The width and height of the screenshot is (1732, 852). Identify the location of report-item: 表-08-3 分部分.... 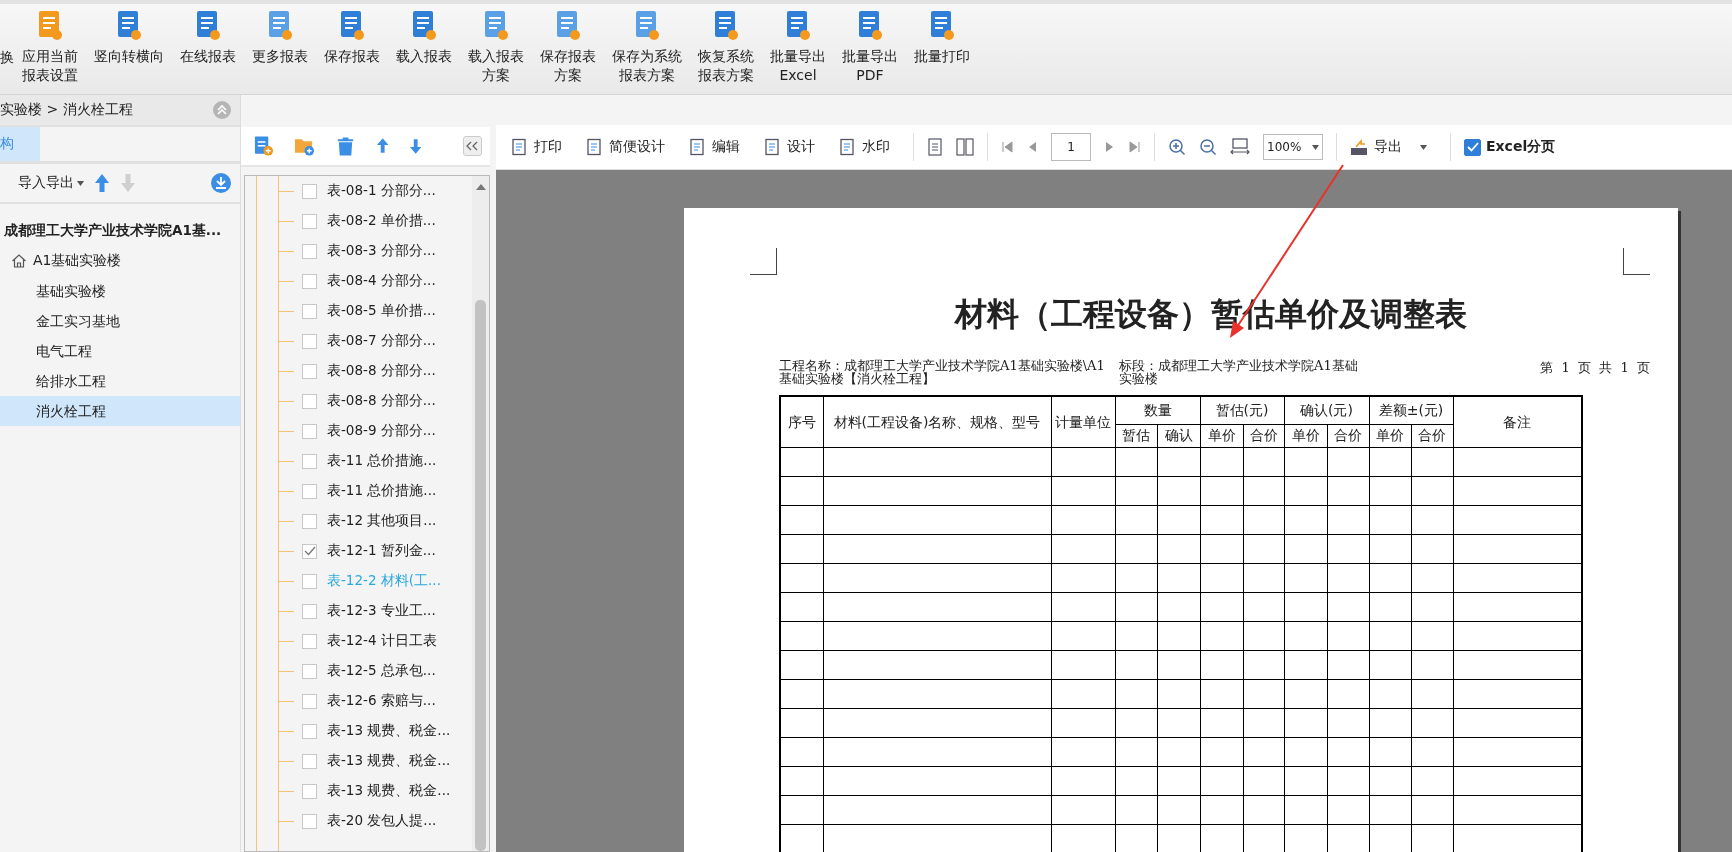
(381, 251).